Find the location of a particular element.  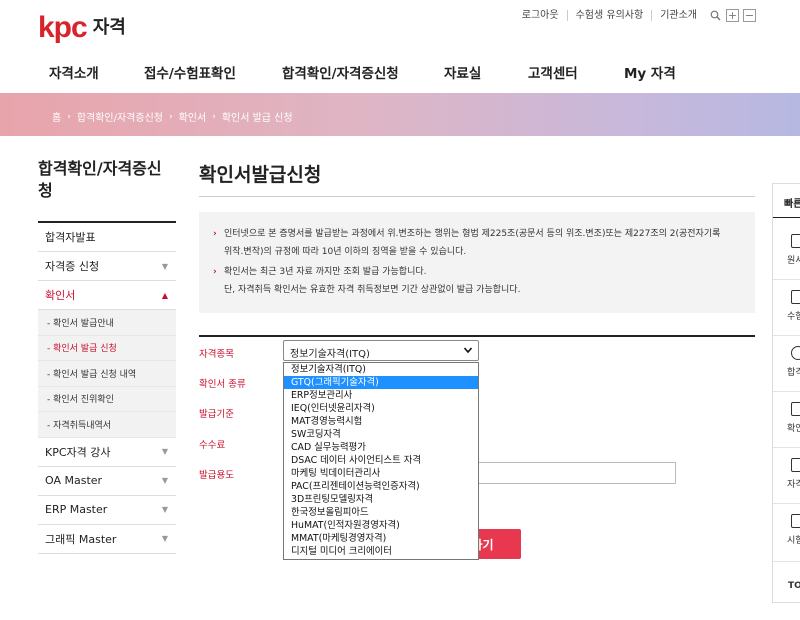

dropdown-option: MAT경영능력시험 is located at coordinates (381, 421).